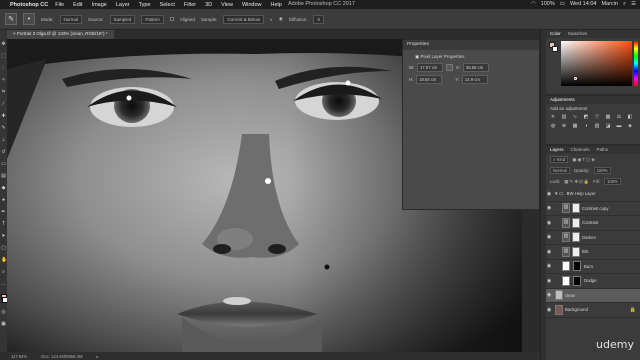 This screenshot has width=640, height=360. Describe the element at coordinates (29, 19) in the screenshot. I see `brush-preset-icon: •` at that location.